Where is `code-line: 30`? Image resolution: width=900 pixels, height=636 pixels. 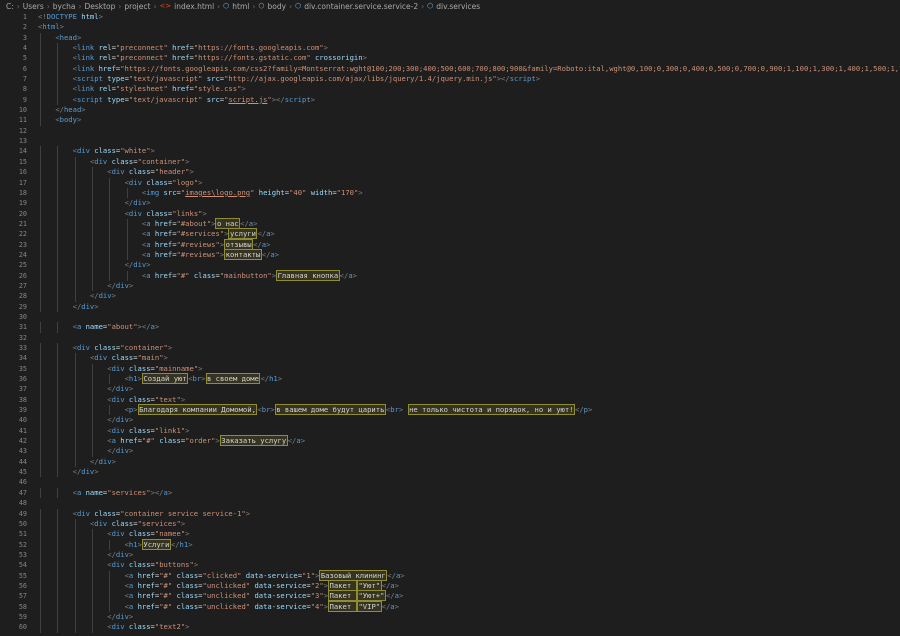 code-line: 30 is located at coordinates (450, 317).